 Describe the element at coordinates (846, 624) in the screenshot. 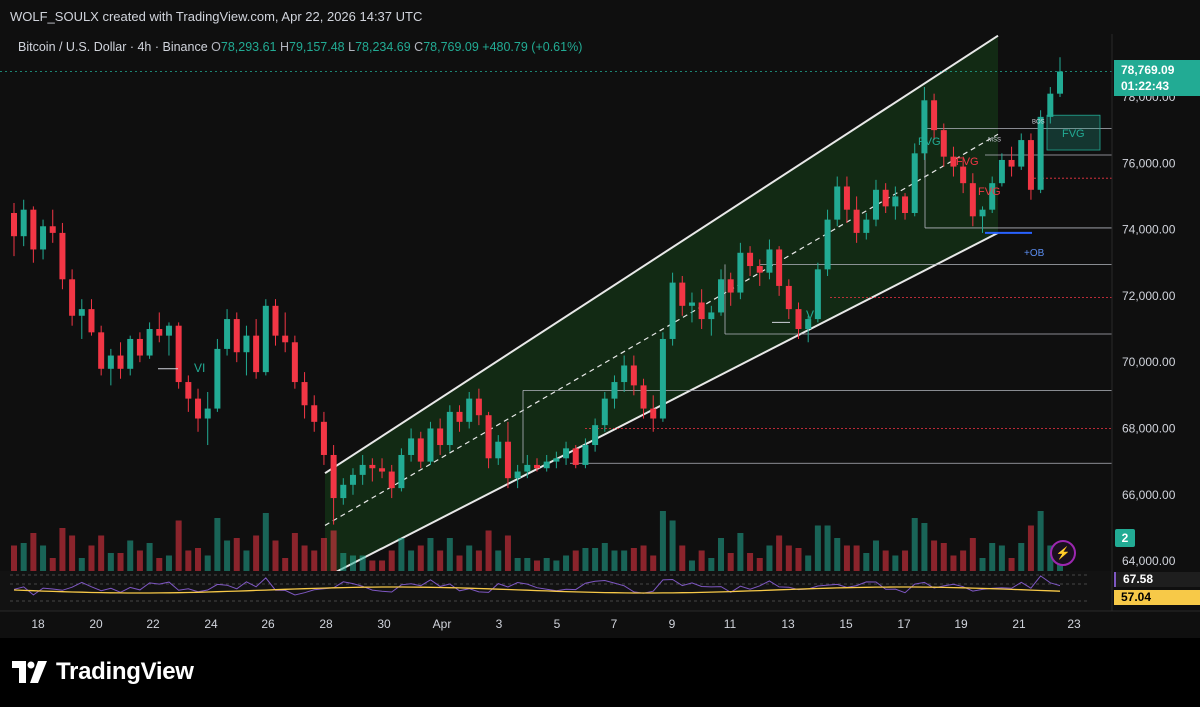

I see `x-tick-label: 15` at that location.